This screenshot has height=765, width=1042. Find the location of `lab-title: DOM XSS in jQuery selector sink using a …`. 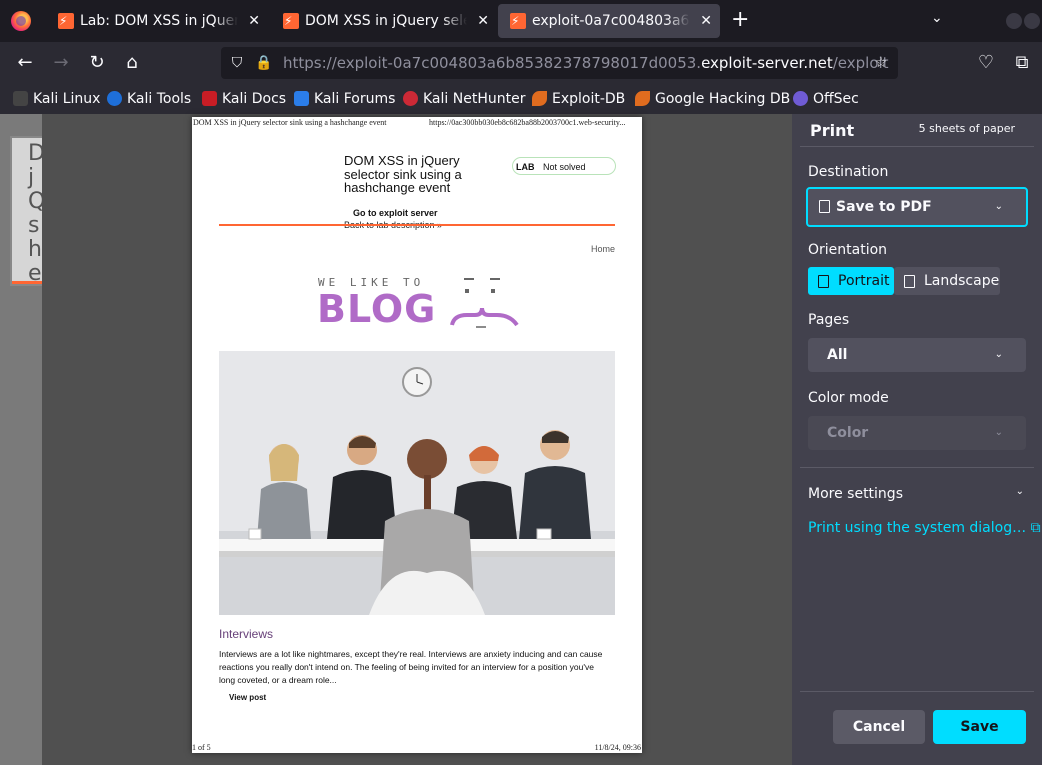

lab-title: DOM XSS in jQuery selector sink using a … is located at coordinates (403, 174).